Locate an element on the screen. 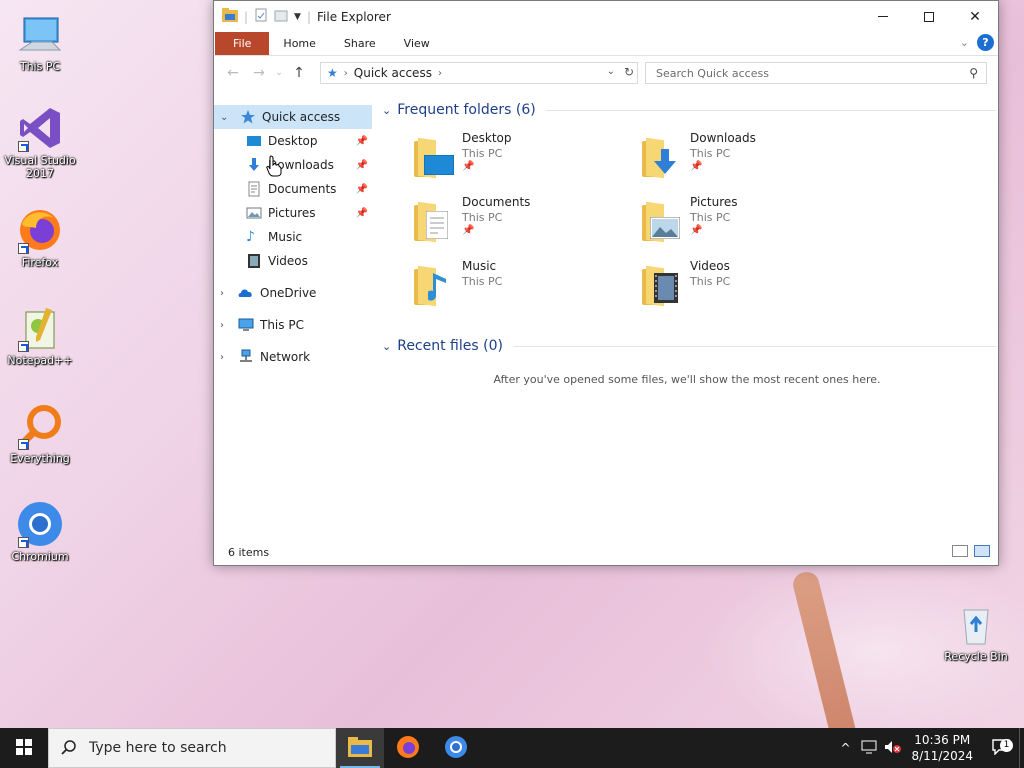 The image size is (1024, 768). ribbon-tabs: File Home Share View ⌄ ? is located at coordinates (606, 44).